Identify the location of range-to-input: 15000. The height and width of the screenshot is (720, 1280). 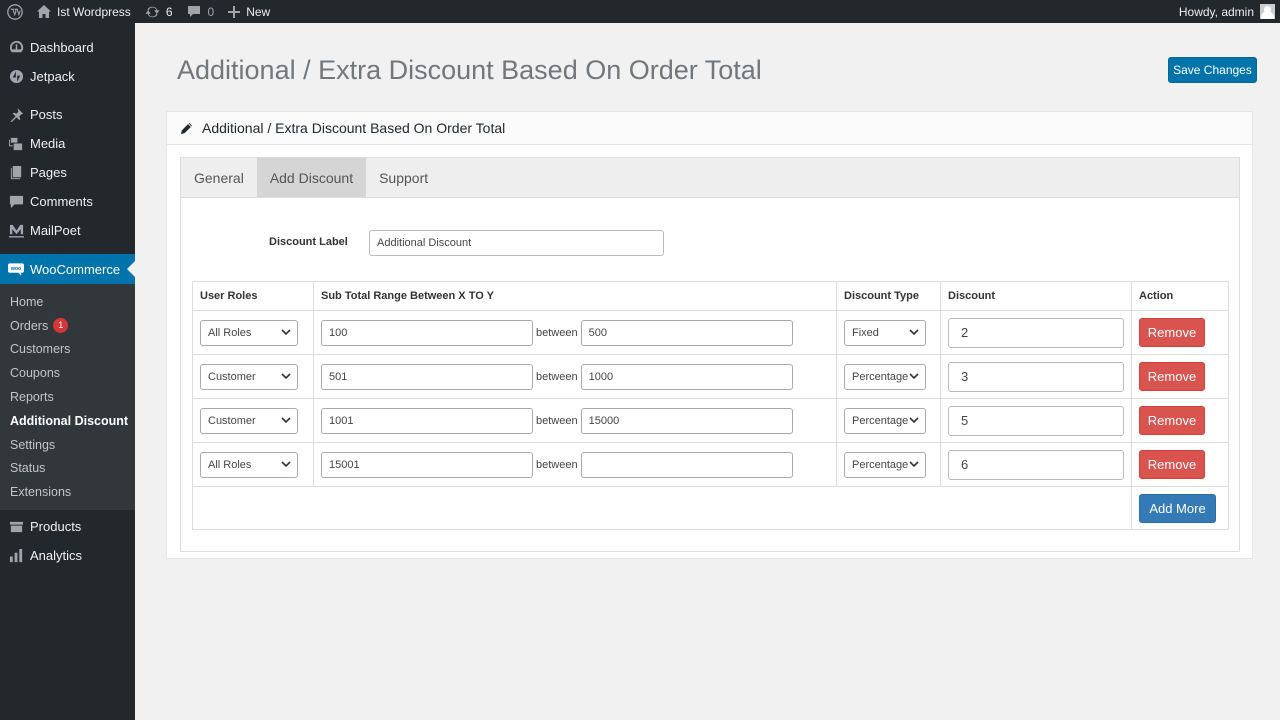
(686, 420).